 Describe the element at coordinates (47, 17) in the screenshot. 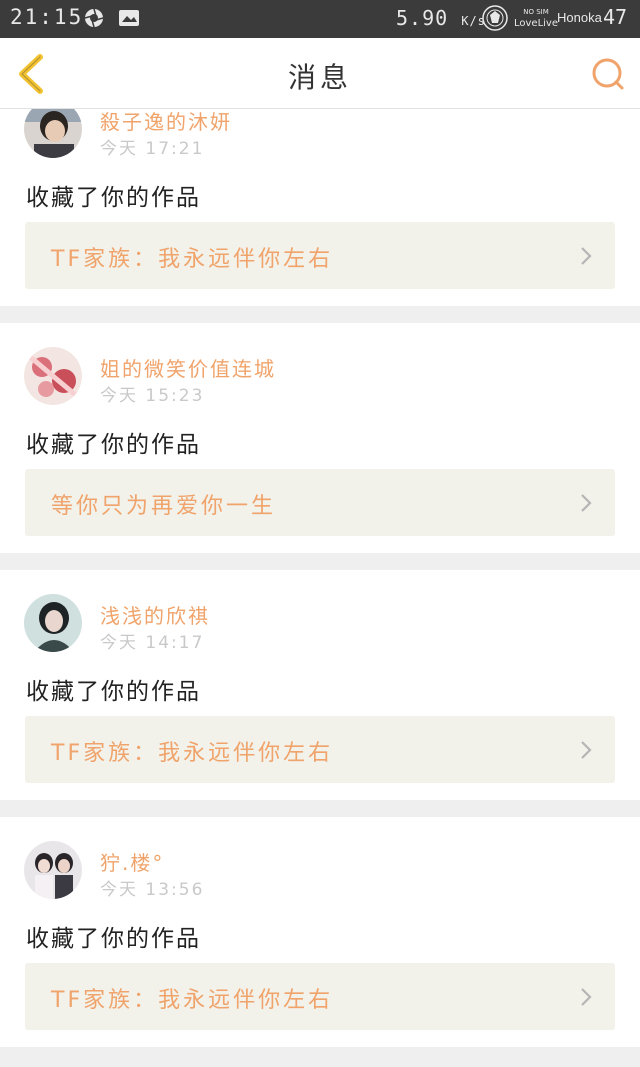

I see `clock: 21:15` at that location.